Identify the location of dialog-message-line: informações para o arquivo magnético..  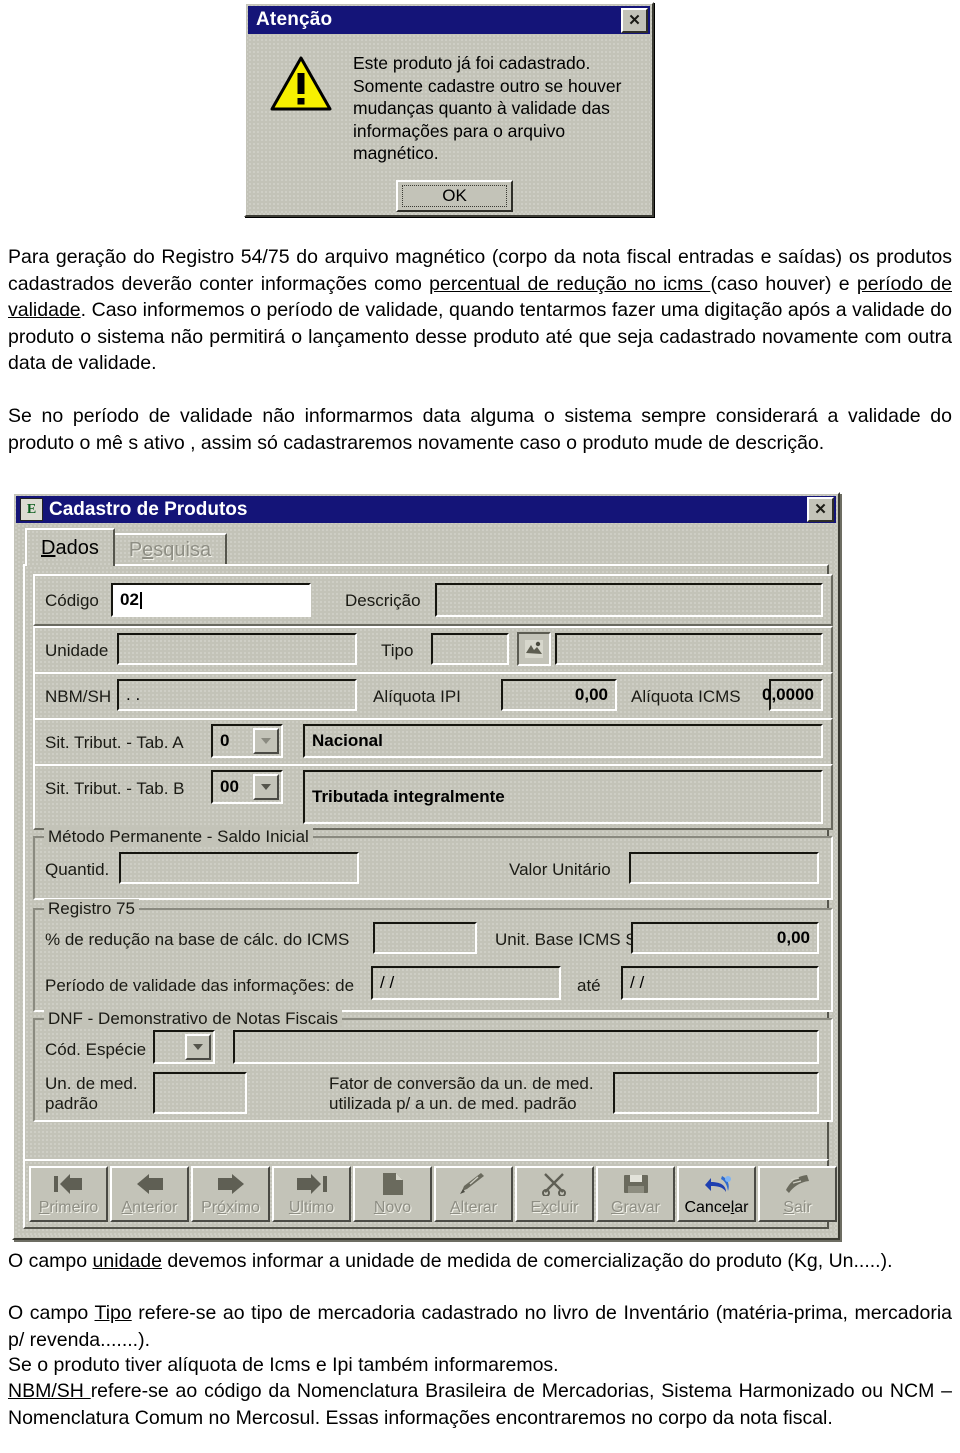
(459, 142).